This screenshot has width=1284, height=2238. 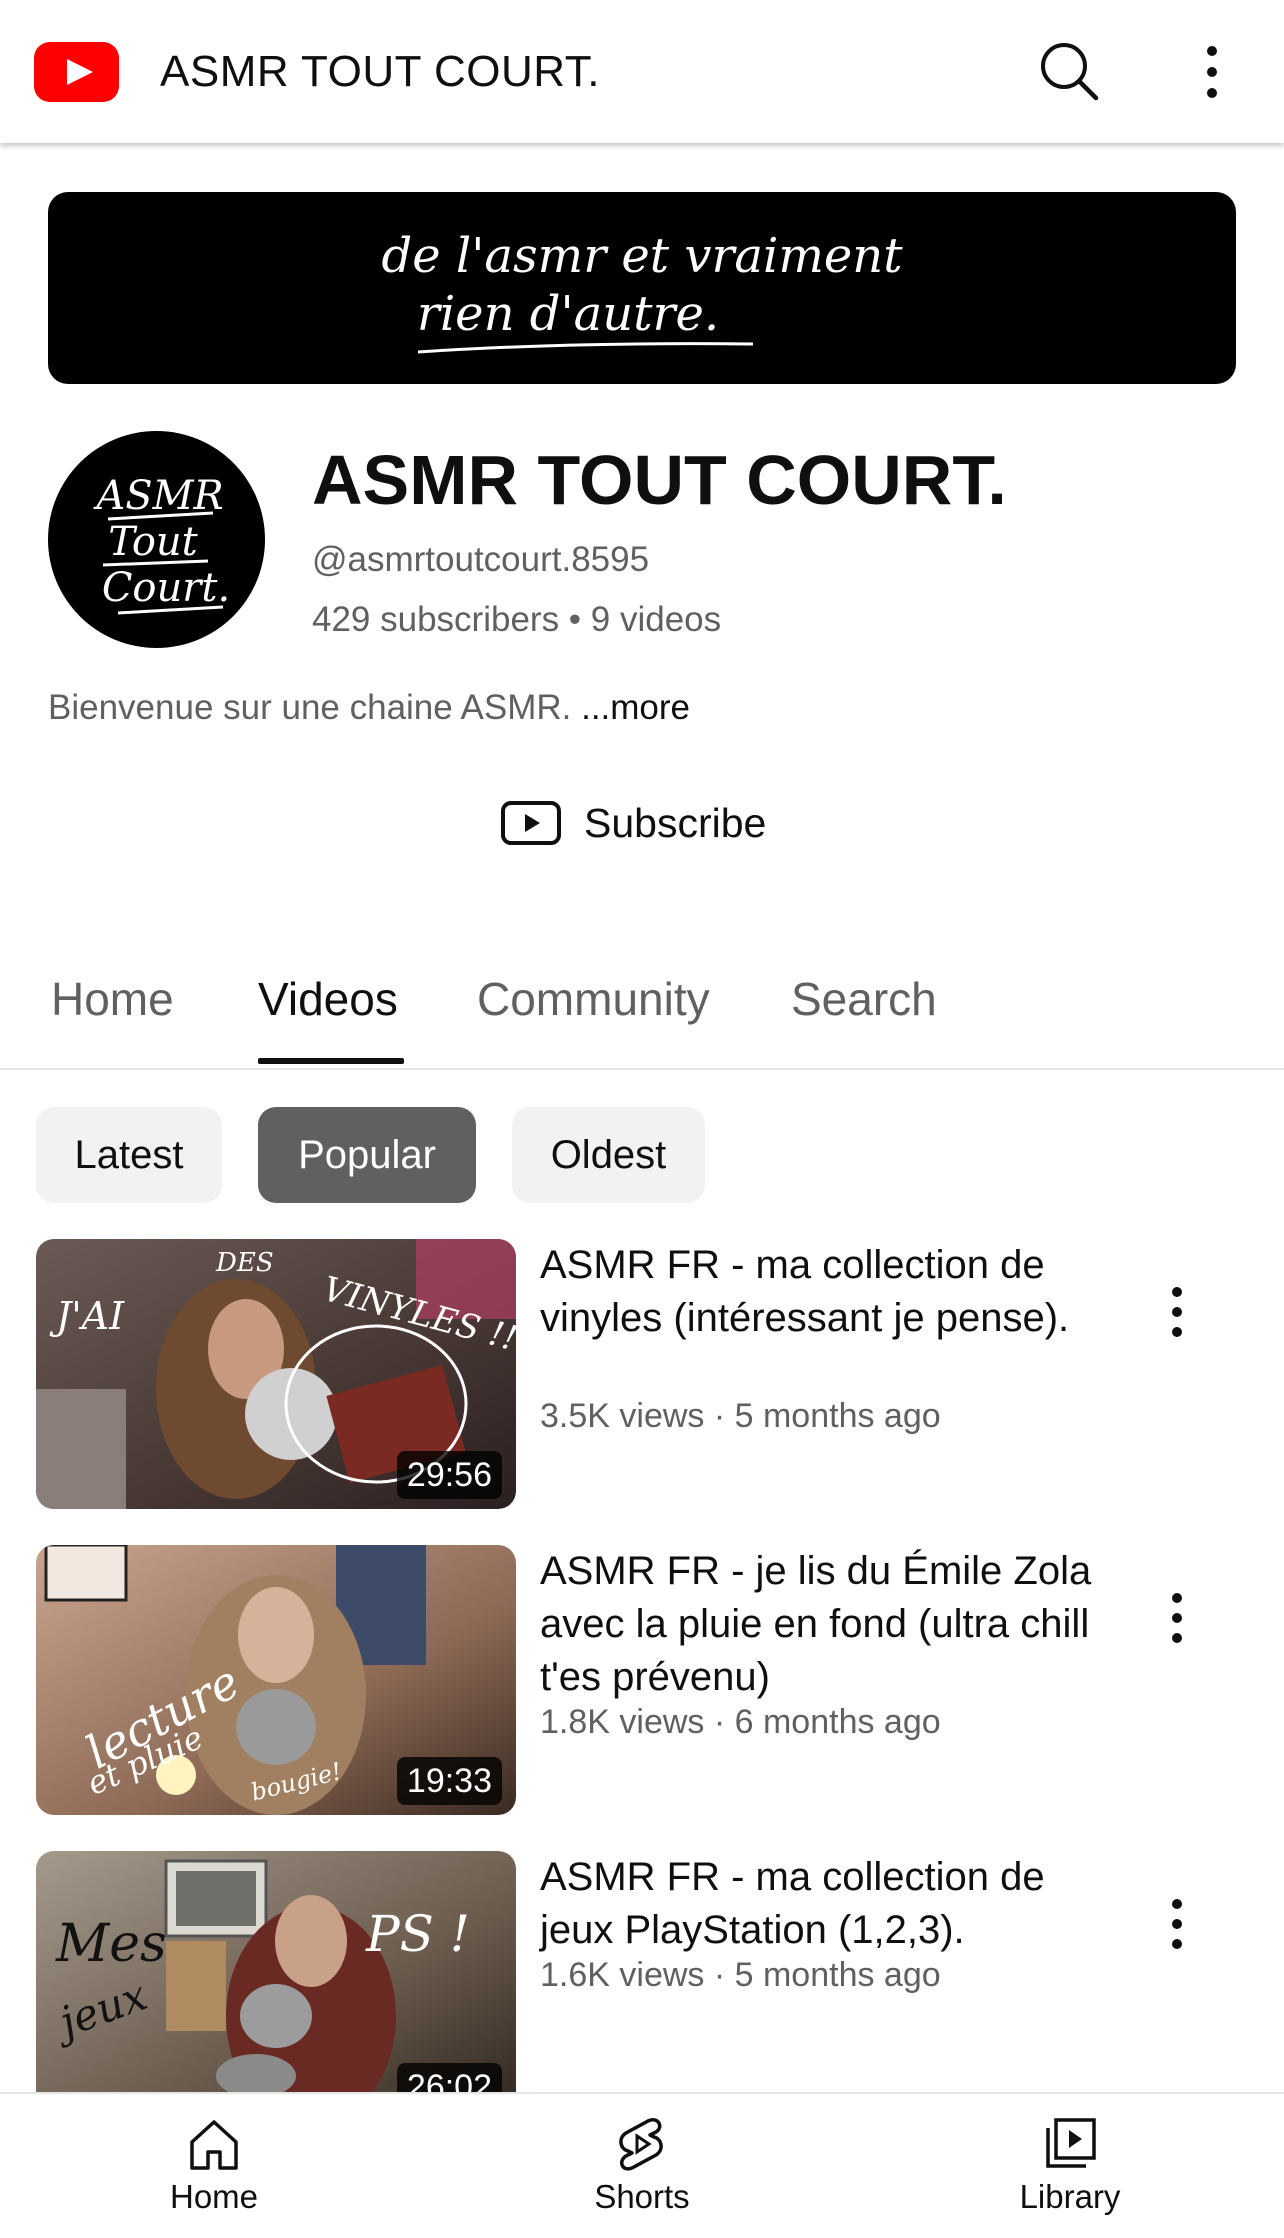 I want to click on thumb-text: Mes, so click(x=111, y=1944).